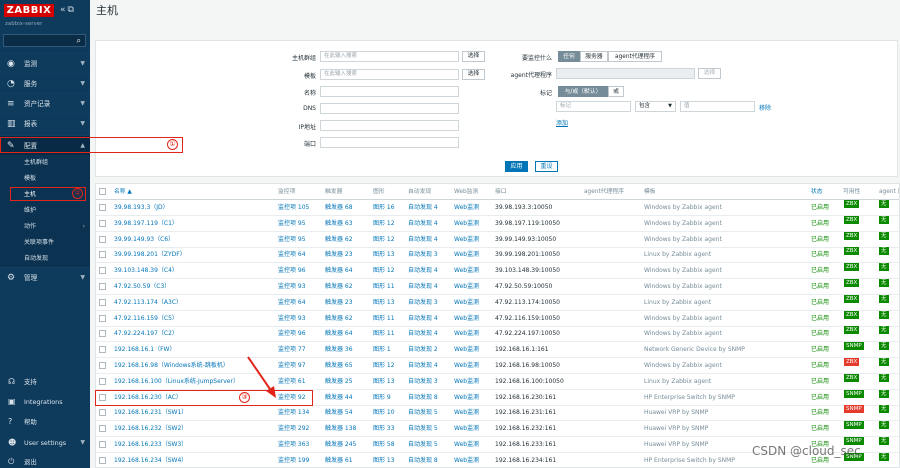 The image size is (900, 468). What do you see at coordinates (45, 243) in the screenshot?
I see `submenu-event-correlation: 关联项事件` at bounding box center [45, 243].